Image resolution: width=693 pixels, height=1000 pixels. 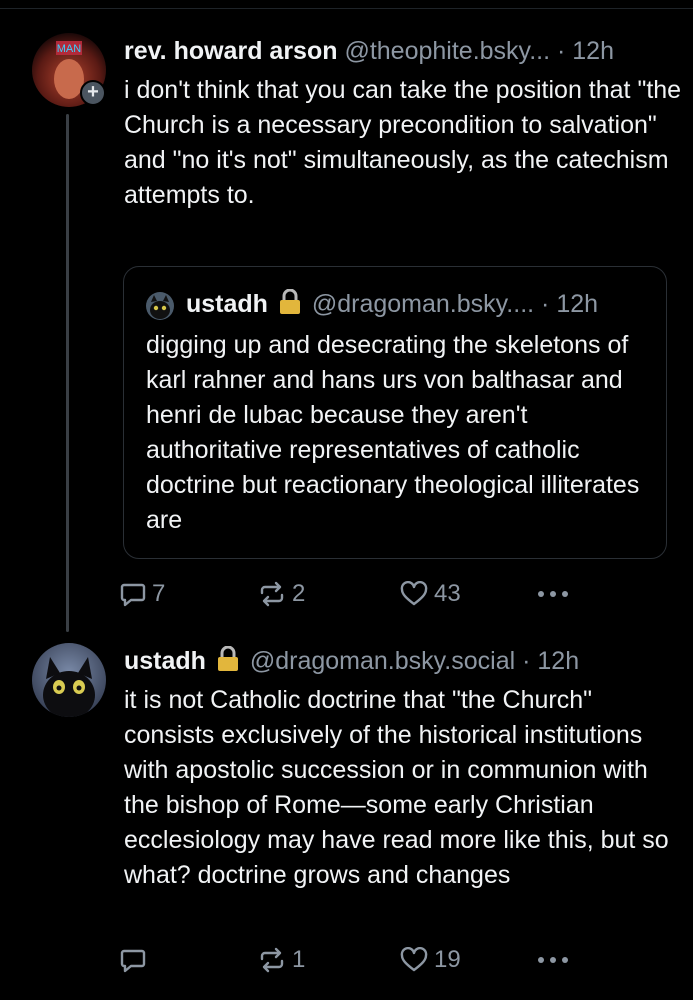 I want to click on repost-count: 2, so click(x=299, y=593).